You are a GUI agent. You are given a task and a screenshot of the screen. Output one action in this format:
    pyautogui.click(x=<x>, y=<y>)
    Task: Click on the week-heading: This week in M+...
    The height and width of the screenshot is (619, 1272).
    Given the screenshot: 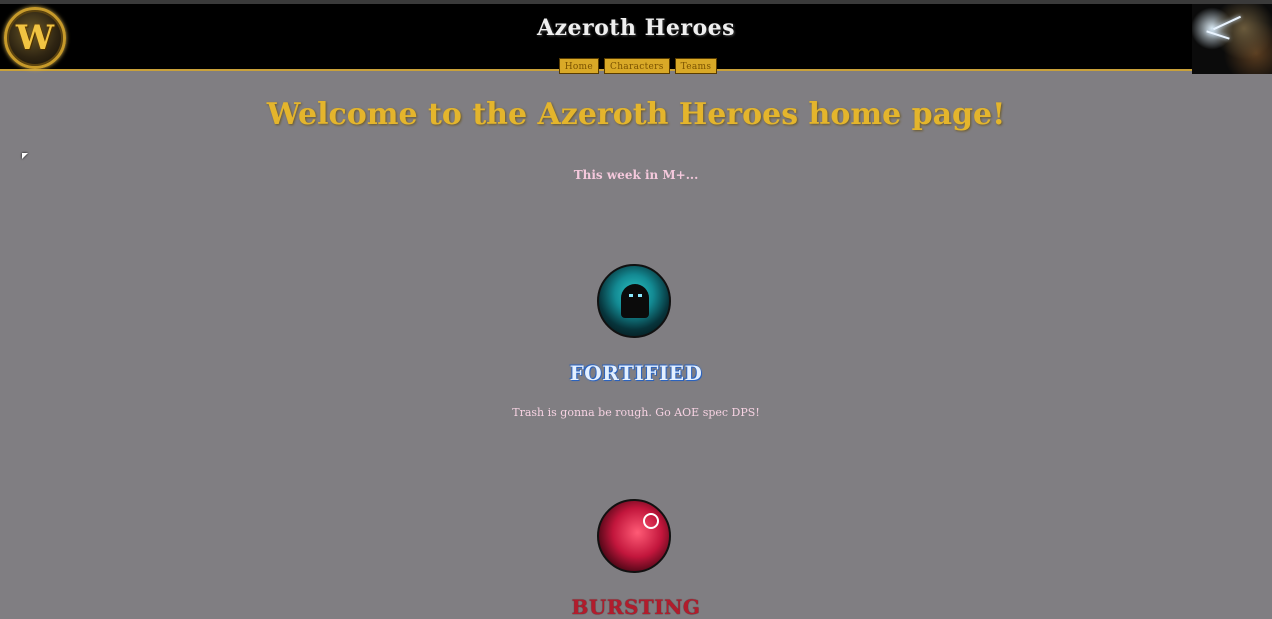 What is the action you would take?
    pyautogui.click(x=636, y=175)
    